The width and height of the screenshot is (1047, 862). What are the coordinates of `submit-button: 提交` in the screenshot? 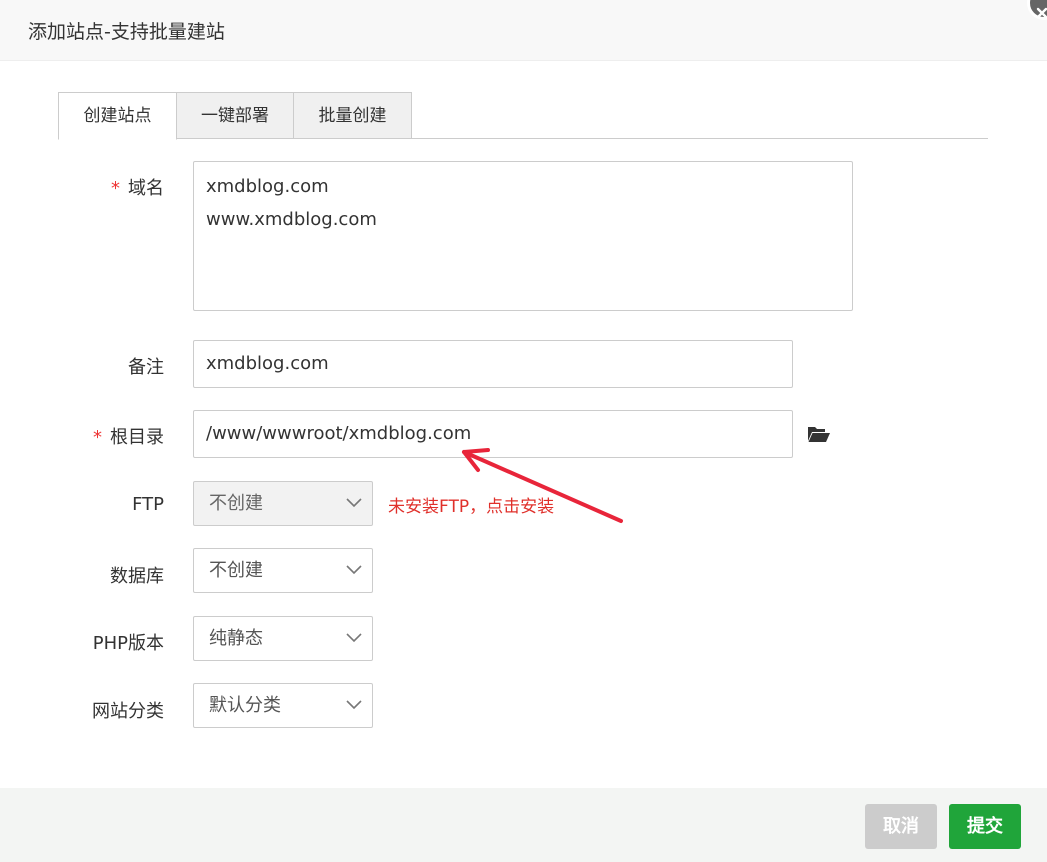 It's located at (985, 826).